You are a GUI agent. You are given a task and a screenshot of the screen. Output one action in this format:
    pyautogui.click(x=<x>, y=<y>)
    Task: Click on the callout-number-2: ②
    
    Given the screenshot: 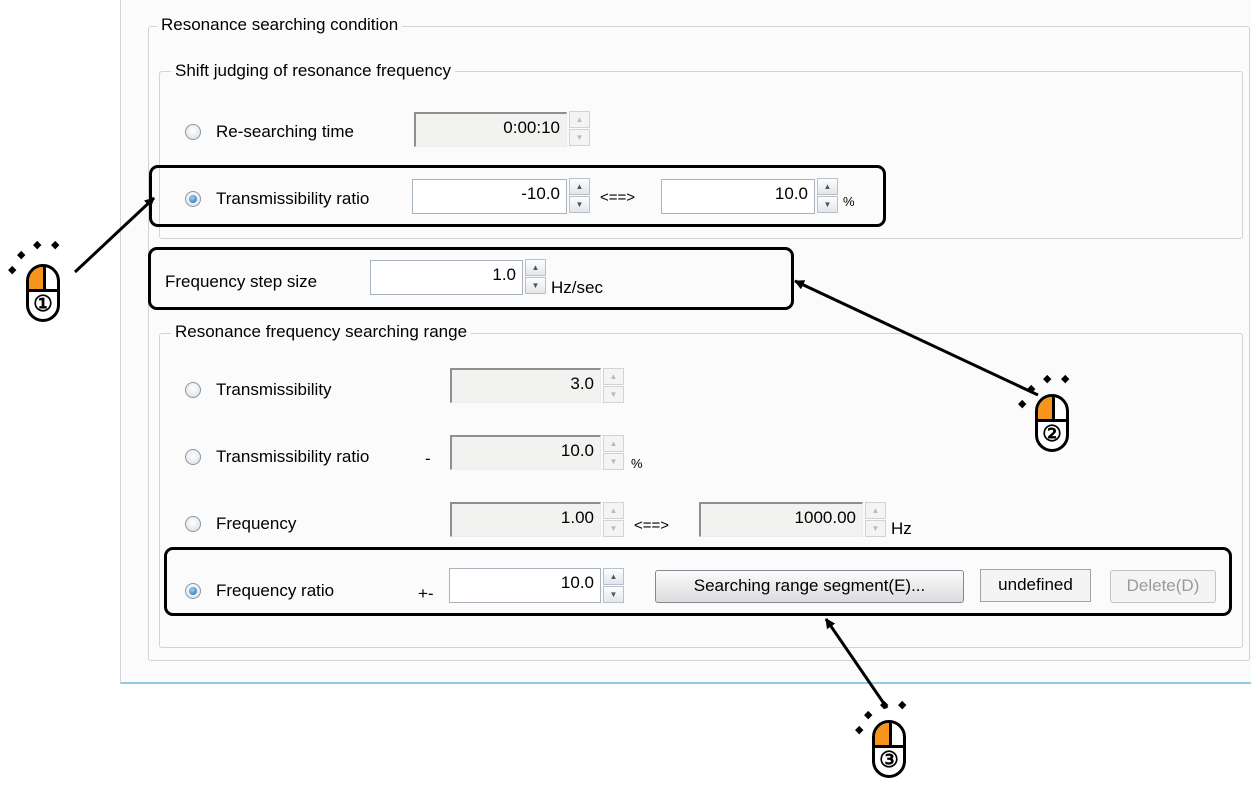 What is the action you would take?
    pyautogui.click(x=1052, y=433)
    